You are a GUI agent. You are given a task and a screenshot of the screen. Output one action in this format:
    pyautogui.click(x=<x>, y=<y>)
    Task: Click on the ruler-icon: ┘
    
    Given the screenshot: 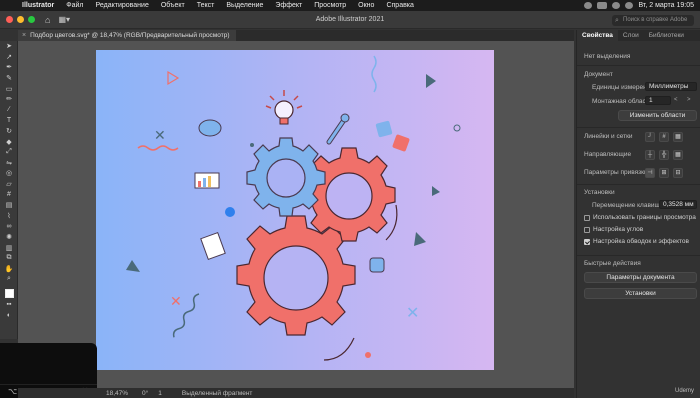 What is the action you would take?
    pyautogui.click(x=650, y=137)
    